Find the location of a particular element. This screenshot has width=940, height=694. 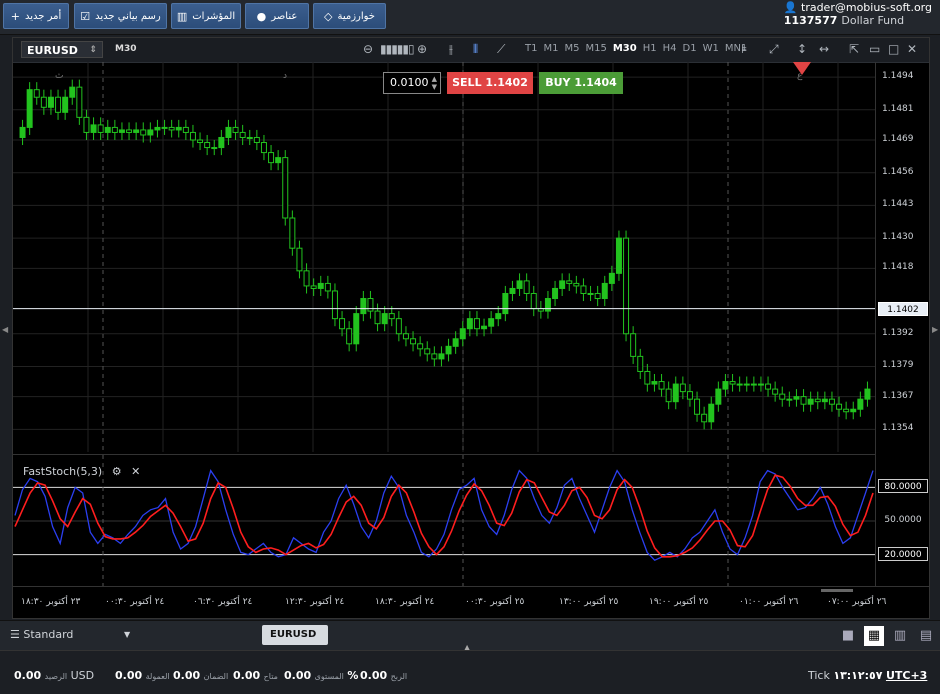

spinner-icon: ▲ ▼ is located at coordinates (434, 83).